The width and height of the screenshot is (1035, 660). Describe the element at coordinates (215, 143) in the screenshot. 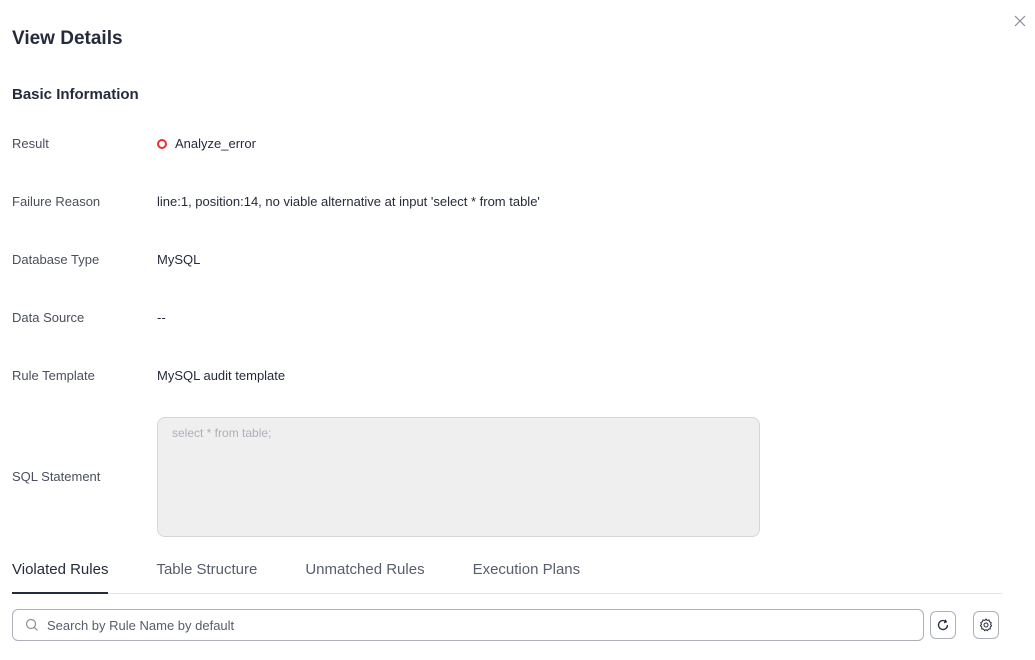

I see `result-value: Analyze_error` at that location.